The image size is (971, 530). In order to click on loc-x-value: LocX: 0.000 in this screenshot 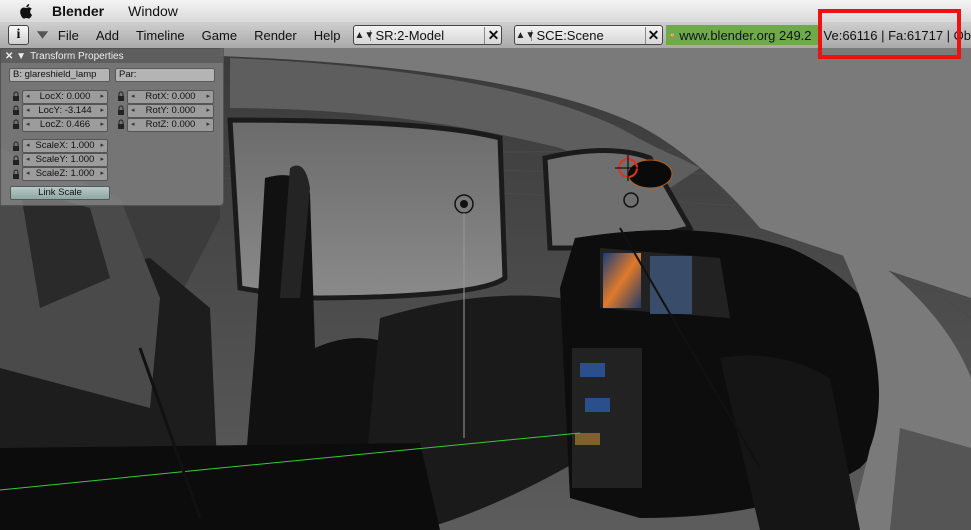, I will do `click(65, 96)`.